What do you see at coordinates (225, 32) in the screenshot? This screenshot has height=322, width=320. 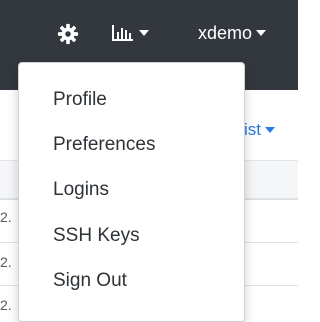 I see `username-label: xdemo` at bounding box center [225, 32].